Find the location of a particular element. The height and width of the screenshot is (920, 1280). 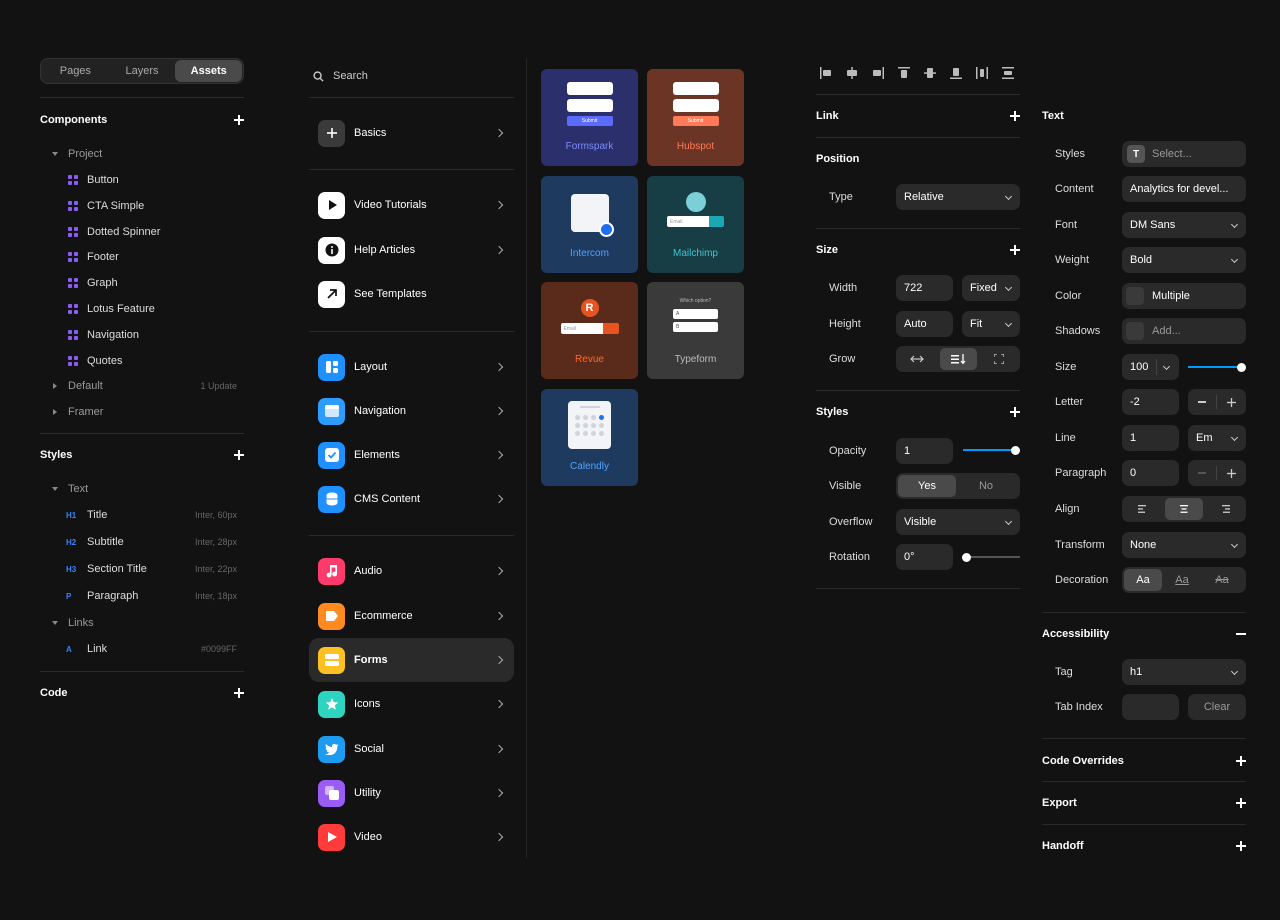

tab-index-input is located at coordinates (1150, 707).